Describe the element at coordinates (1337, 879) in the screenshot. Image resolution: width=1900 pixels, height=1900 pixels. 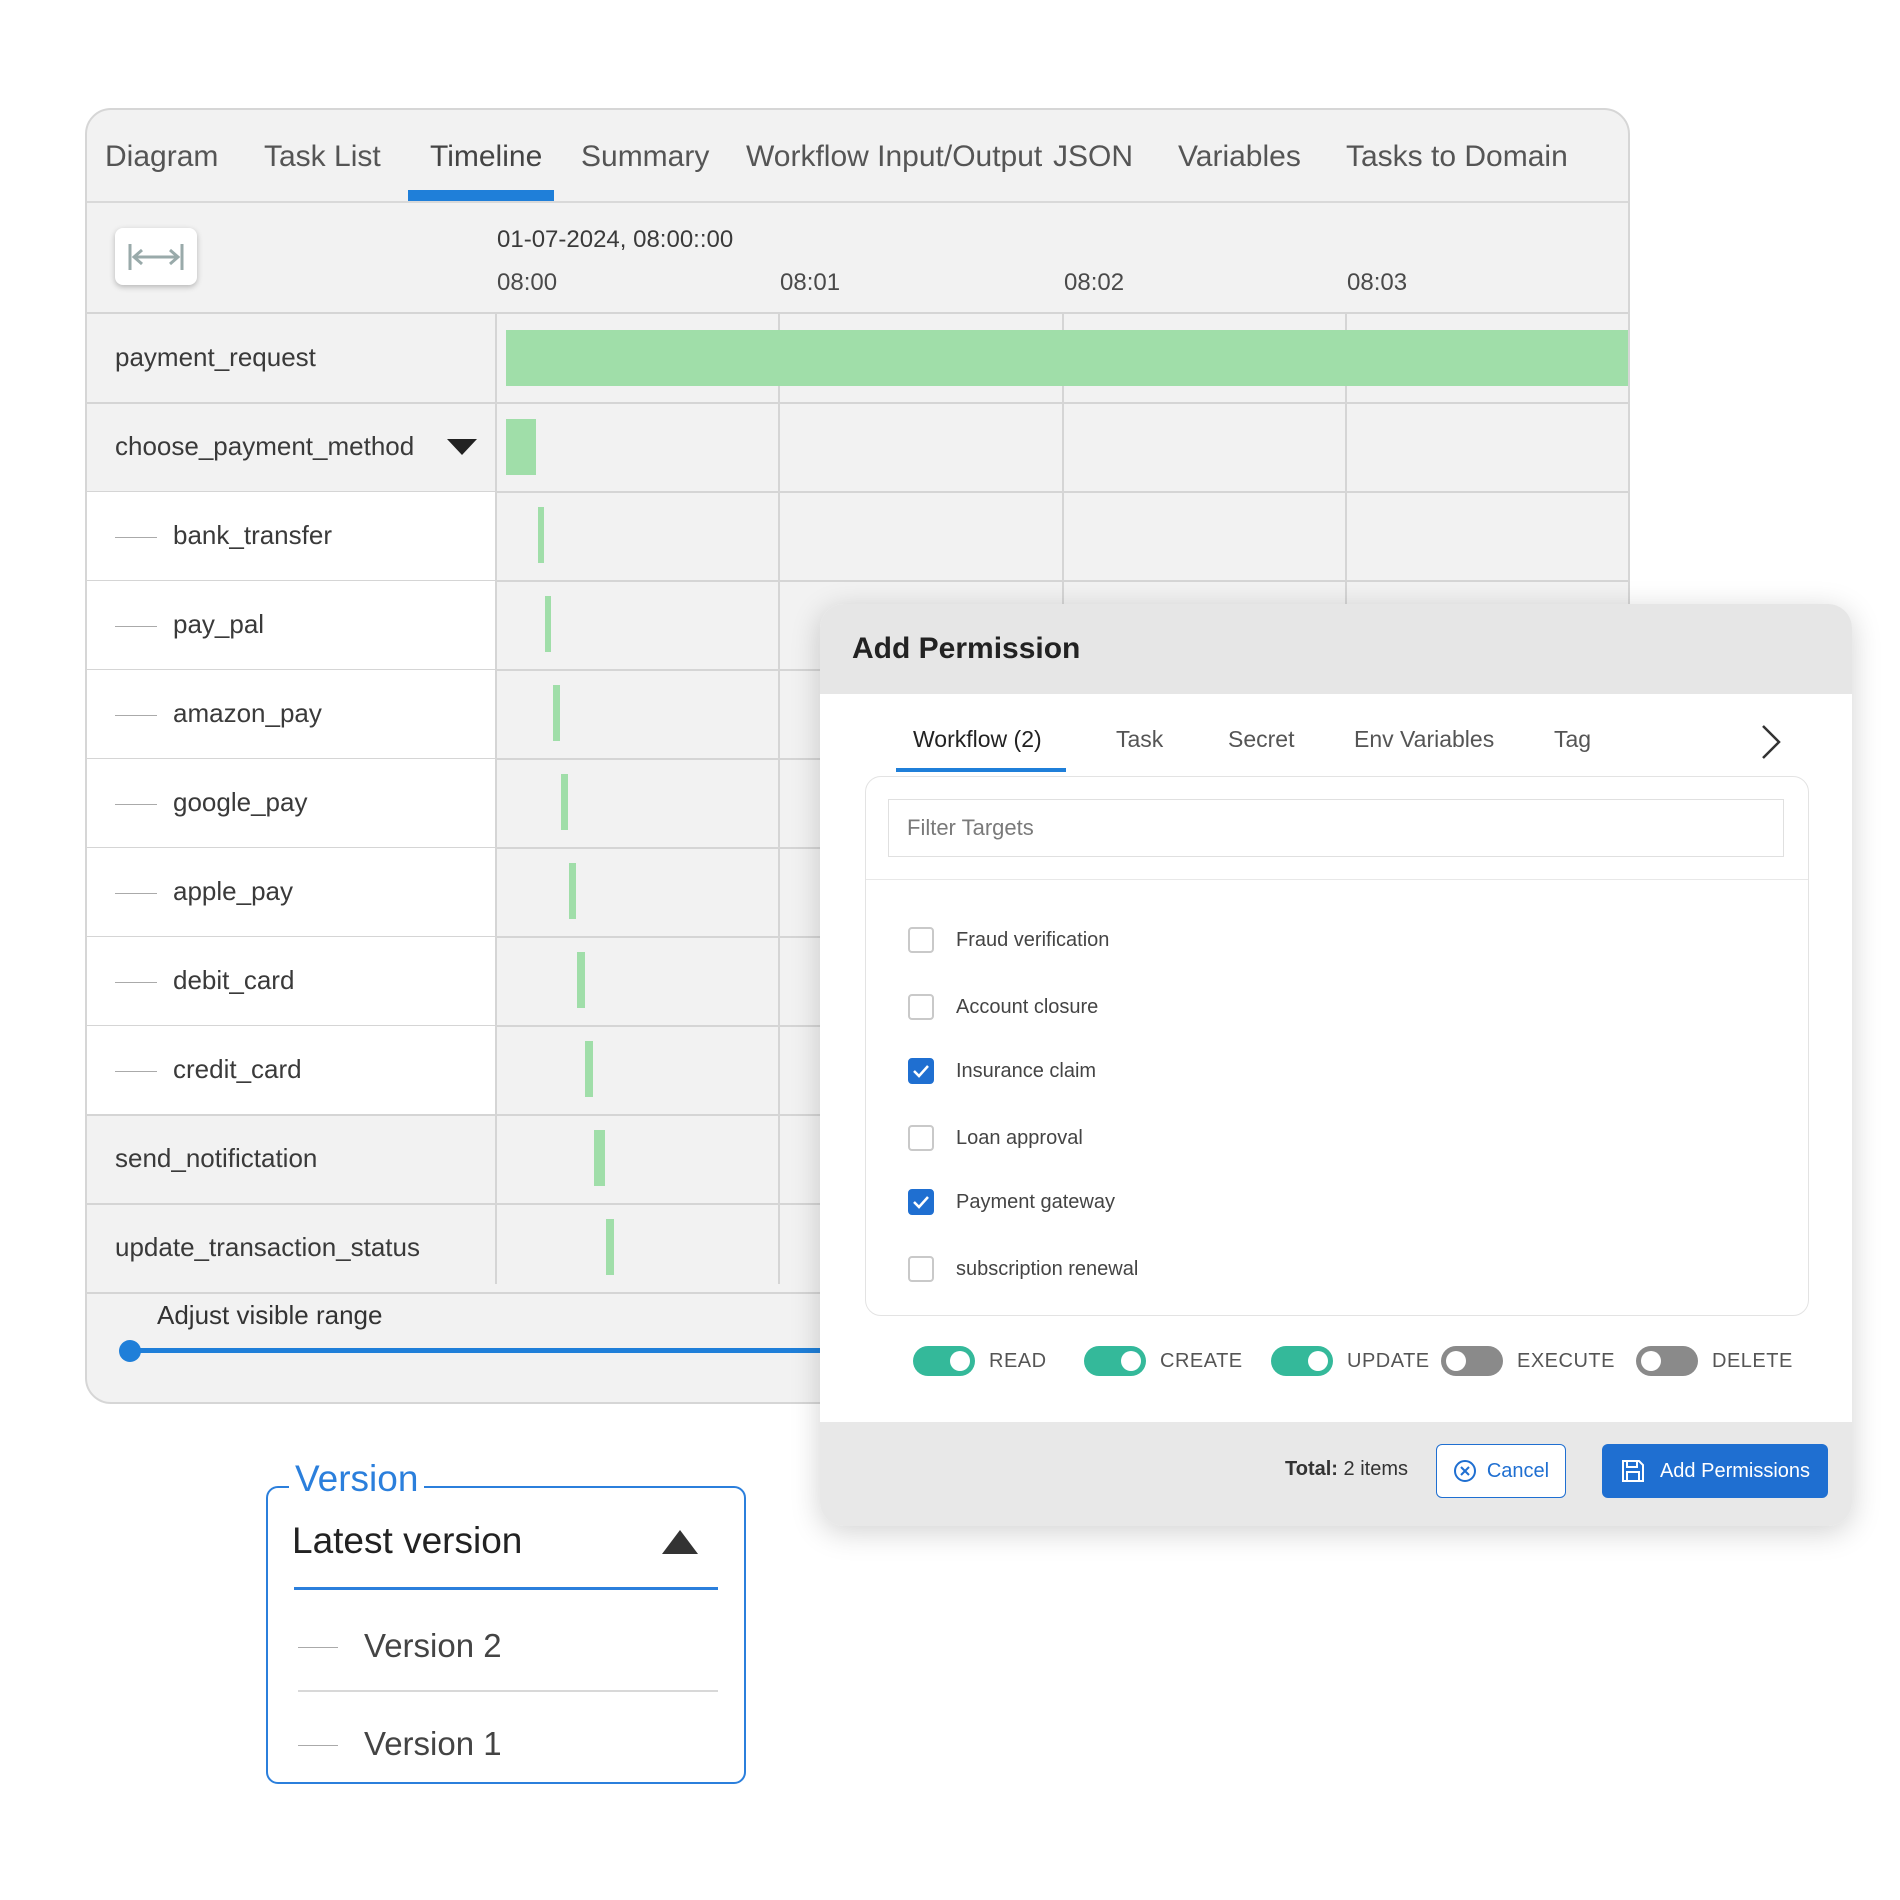
I see `divider` at that location.